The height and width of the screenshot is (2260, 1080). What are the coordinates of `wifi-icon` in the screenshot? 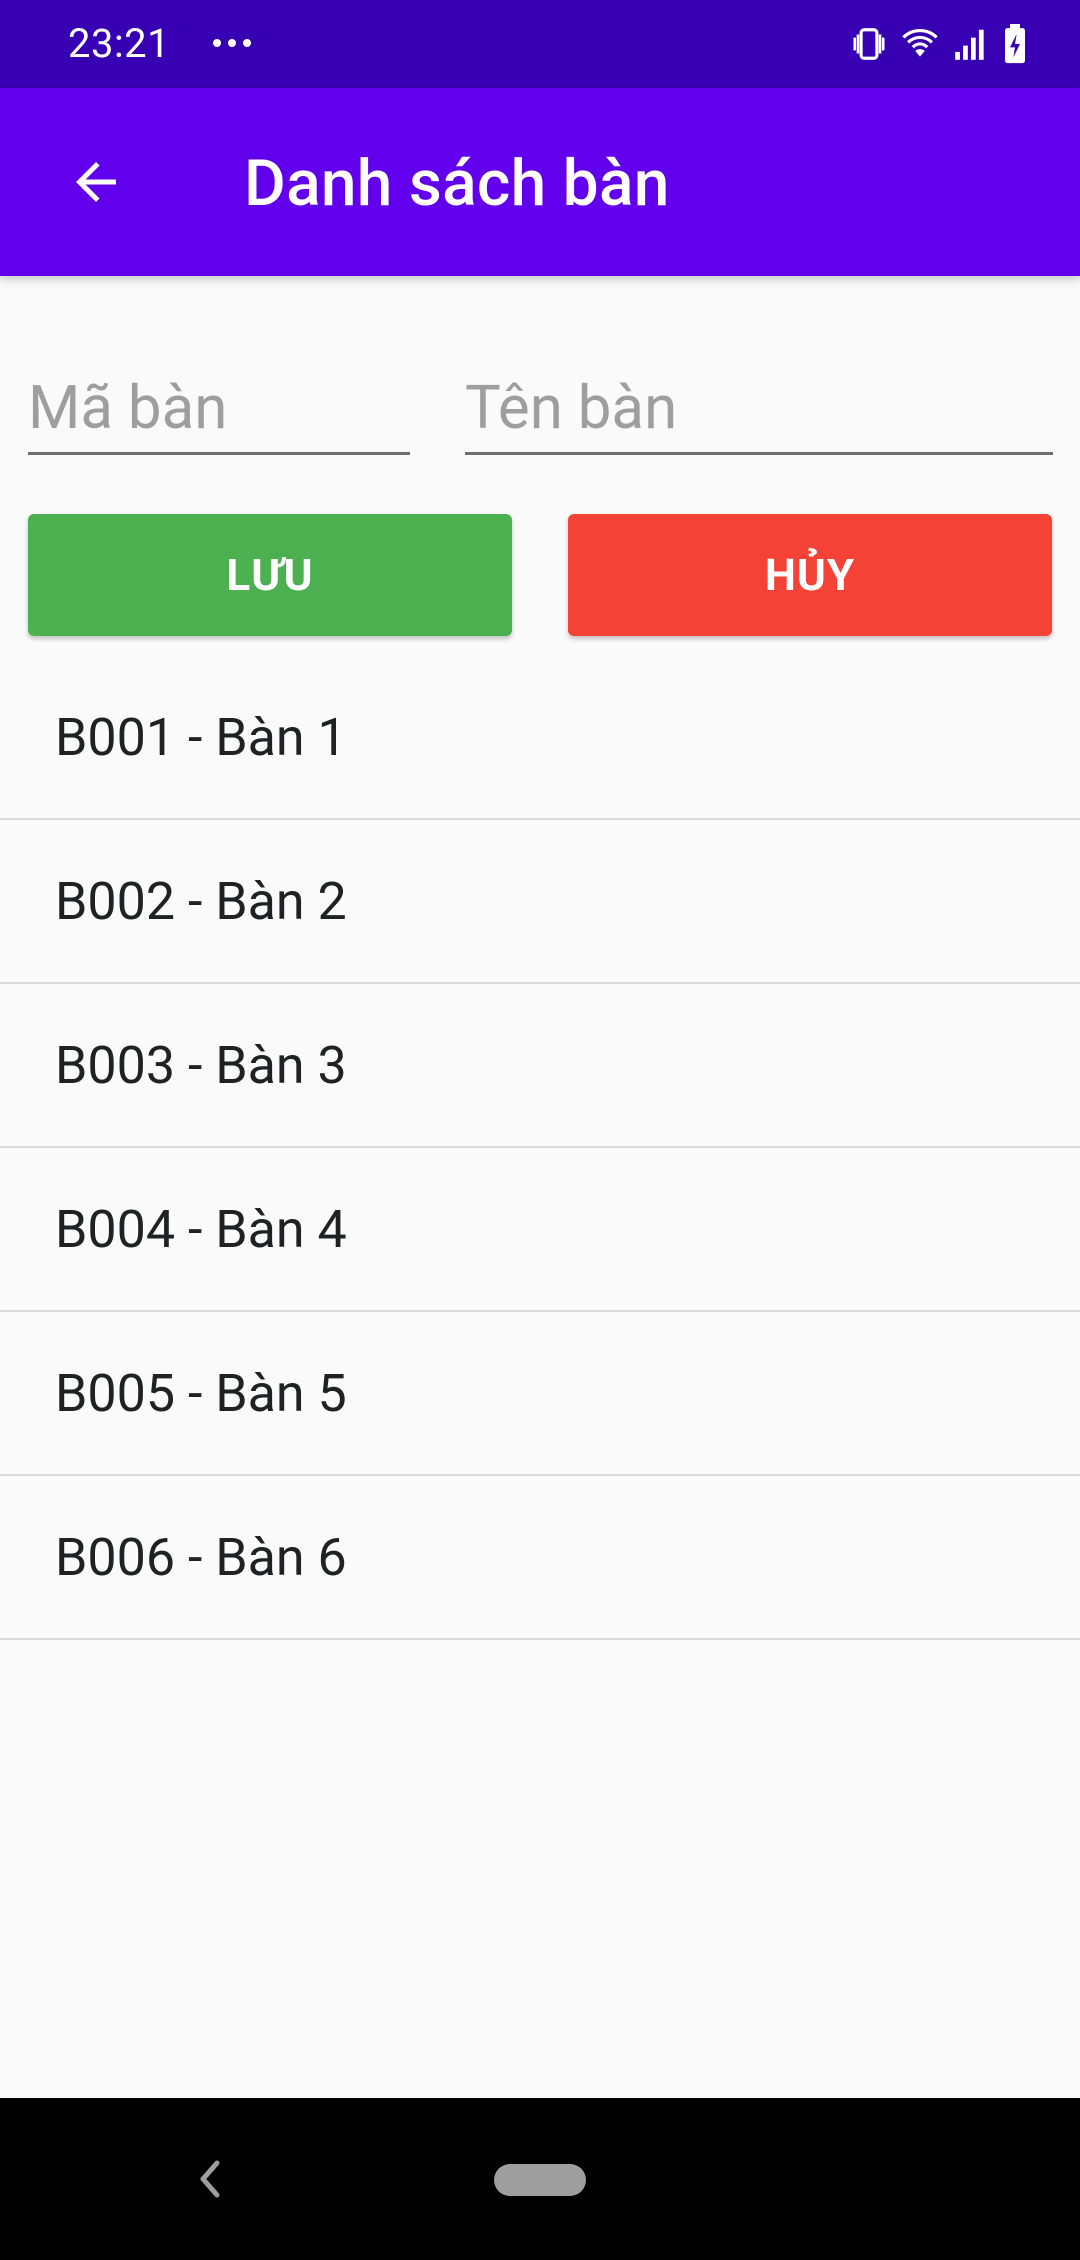 It's located at (920, 42).